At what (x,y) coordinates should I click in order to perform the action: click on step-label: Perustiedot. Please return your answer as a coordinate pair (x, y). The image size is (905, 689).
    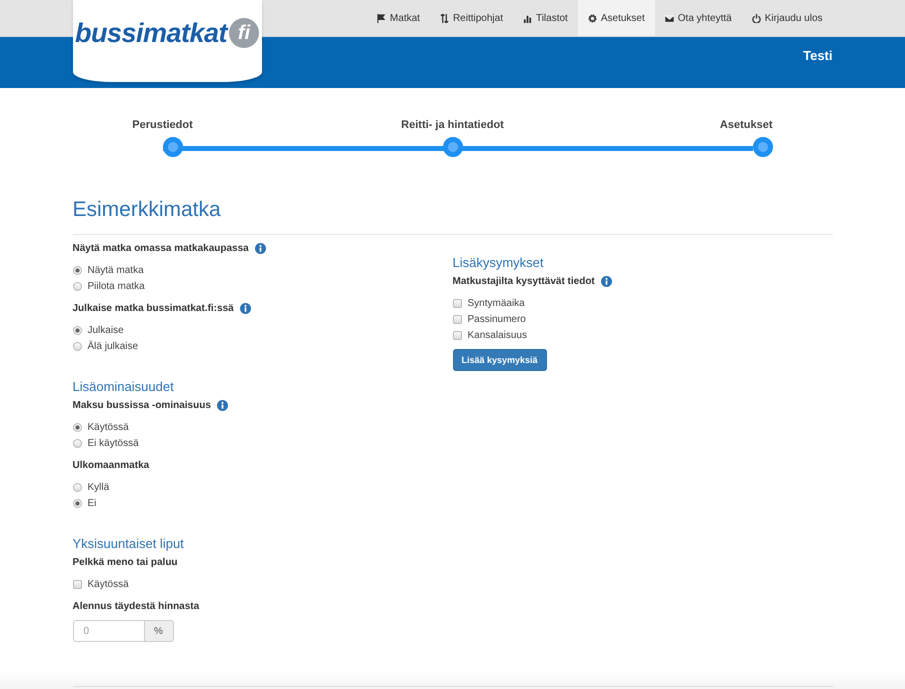
    Looking at the image, I should click on (162, 125).